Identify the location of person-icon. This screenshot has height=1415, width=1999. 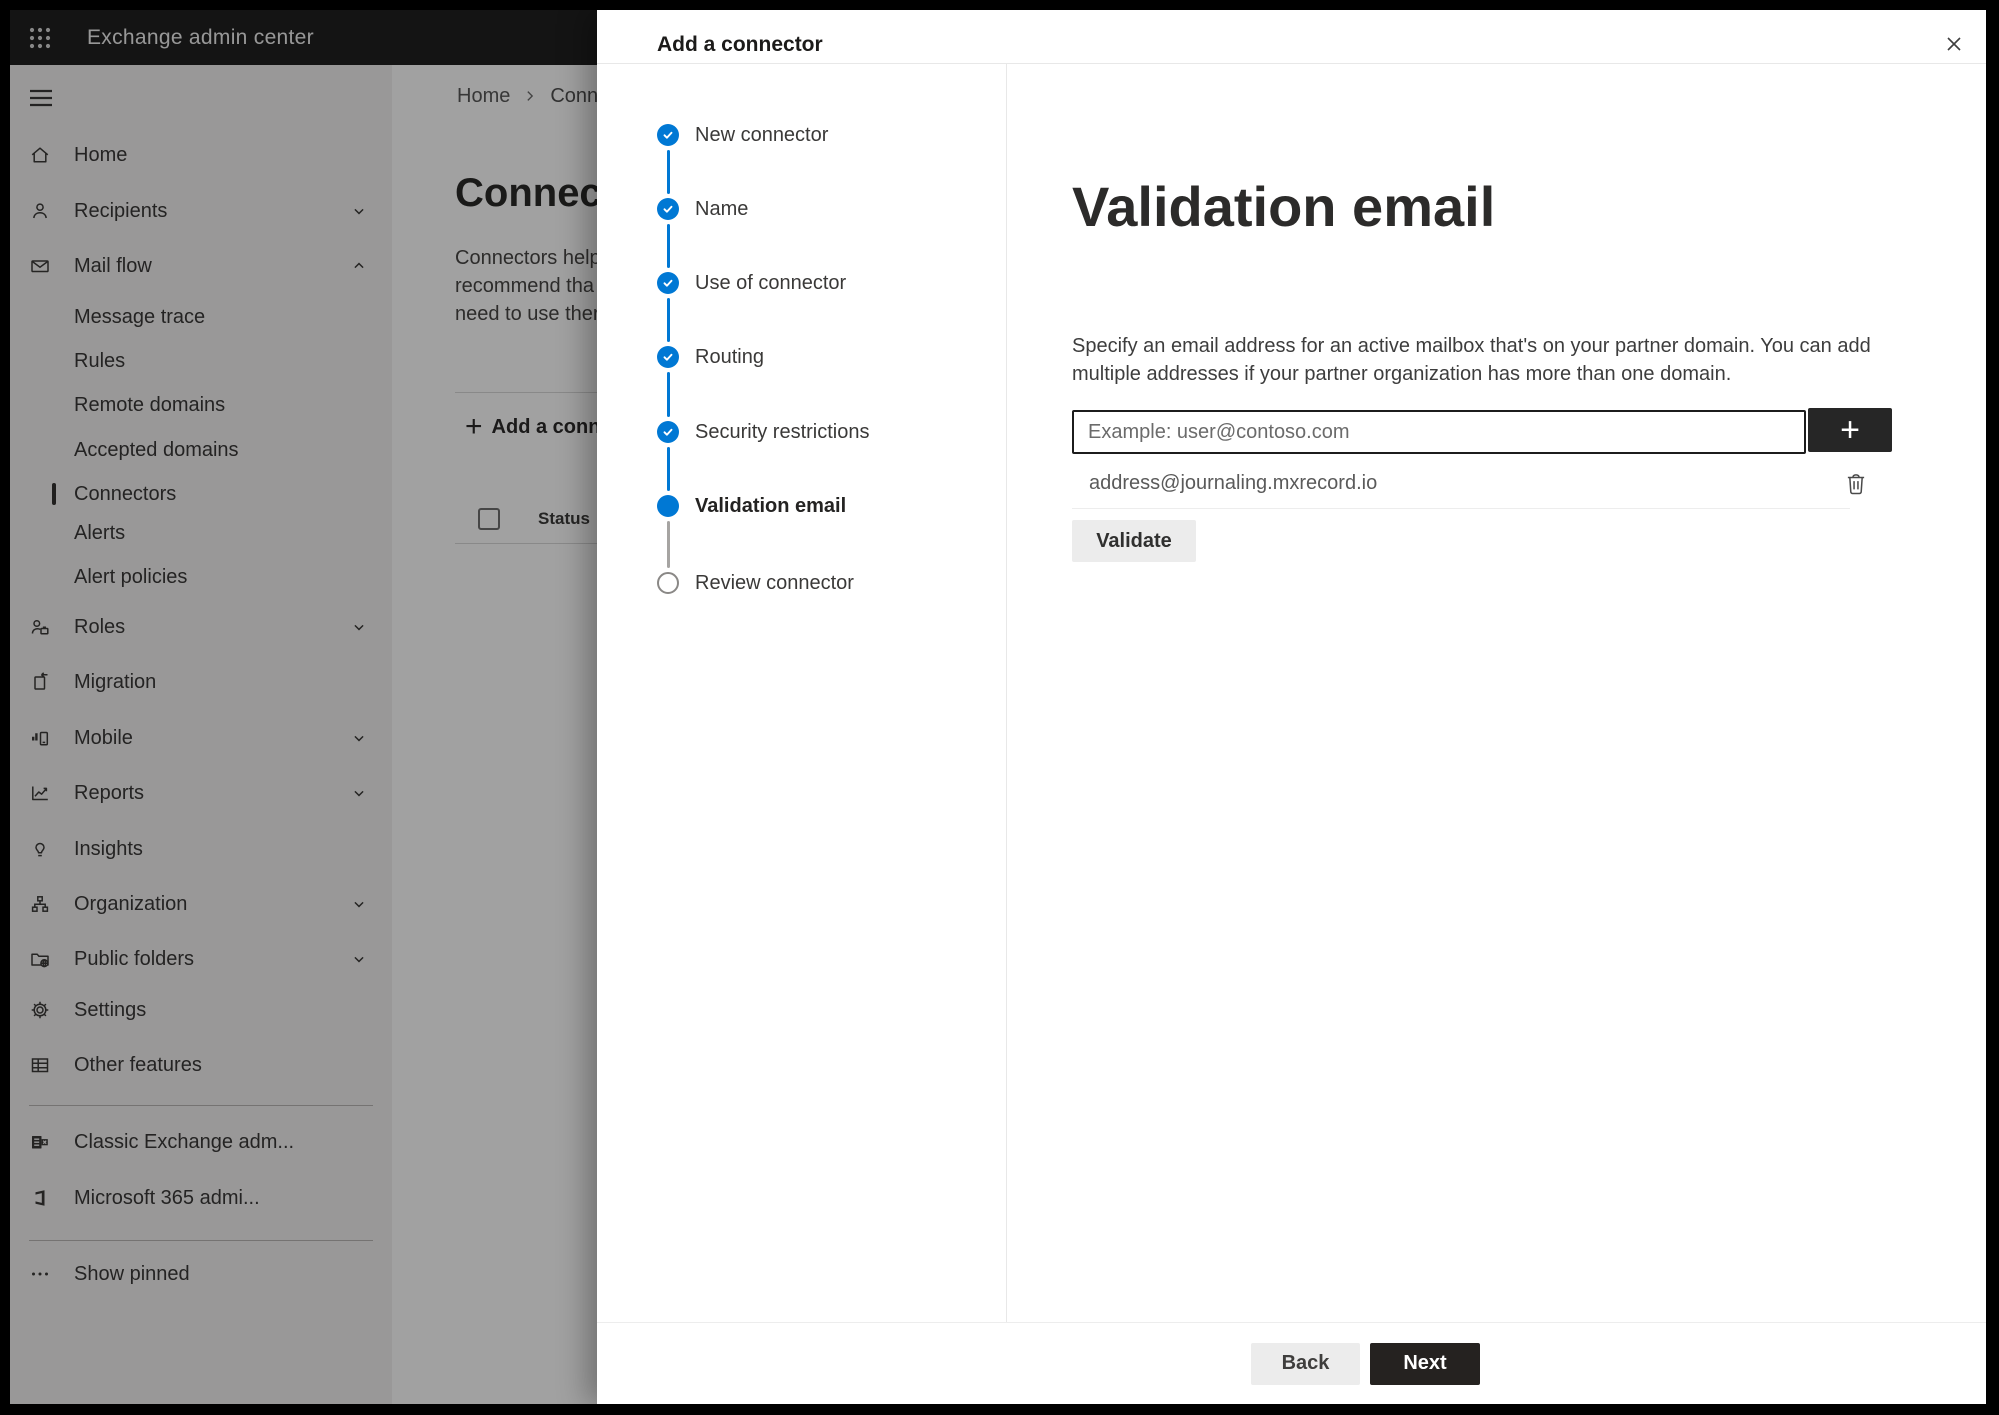
(40, 211).